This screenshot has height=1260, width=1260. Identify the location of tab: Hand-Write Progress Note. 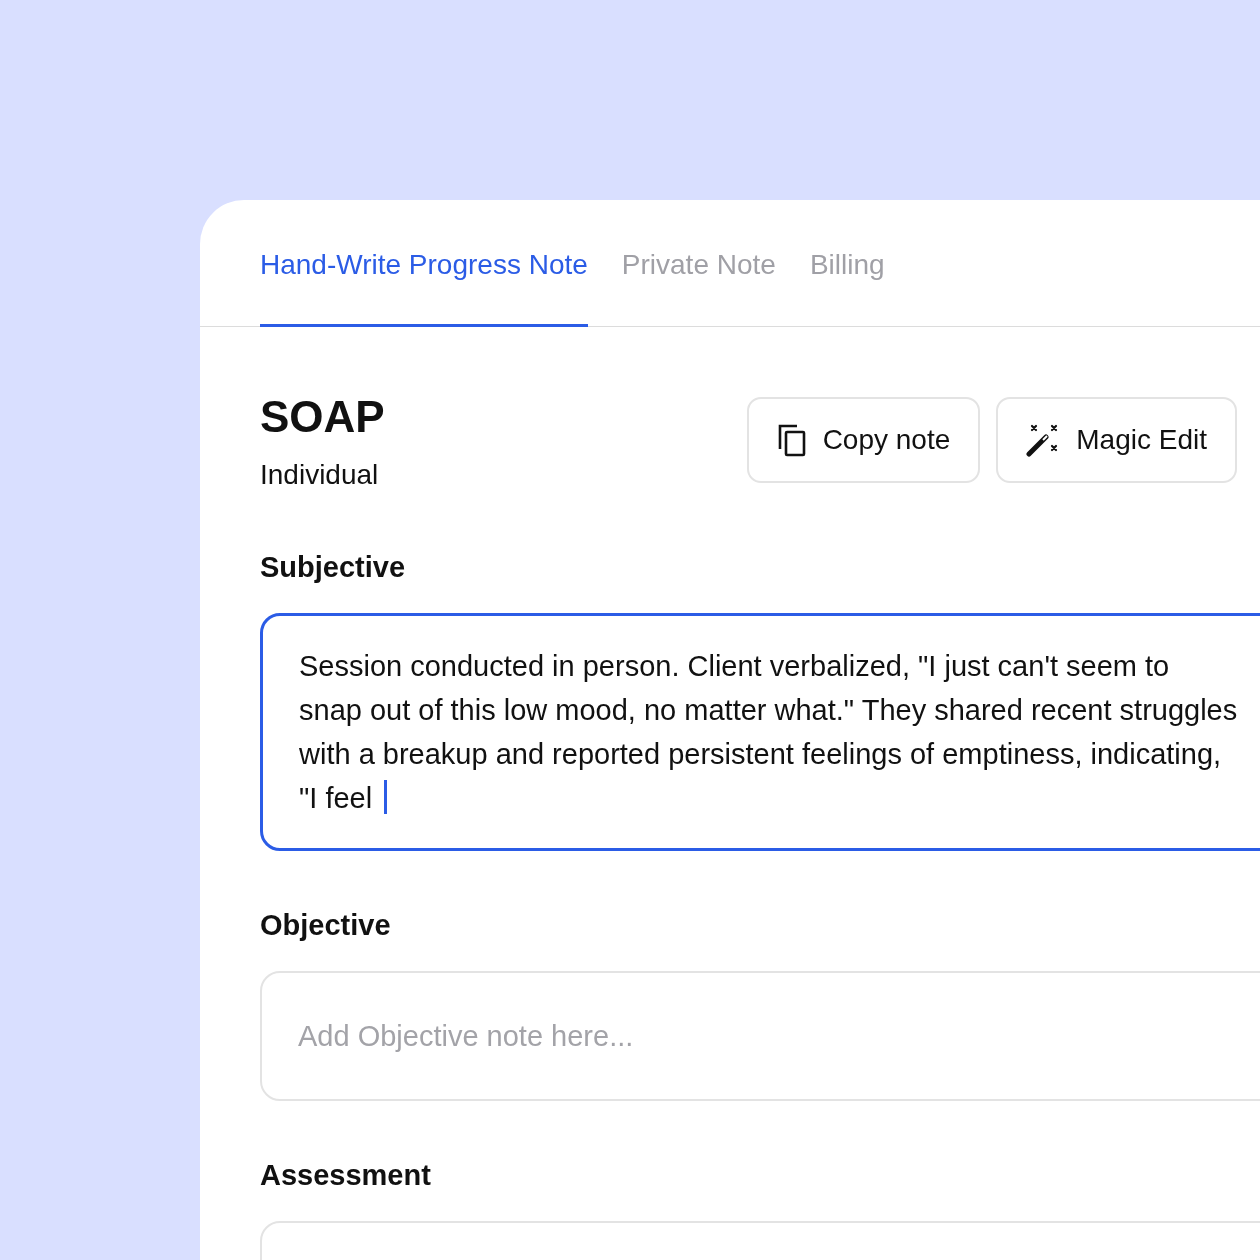
(424, 263).